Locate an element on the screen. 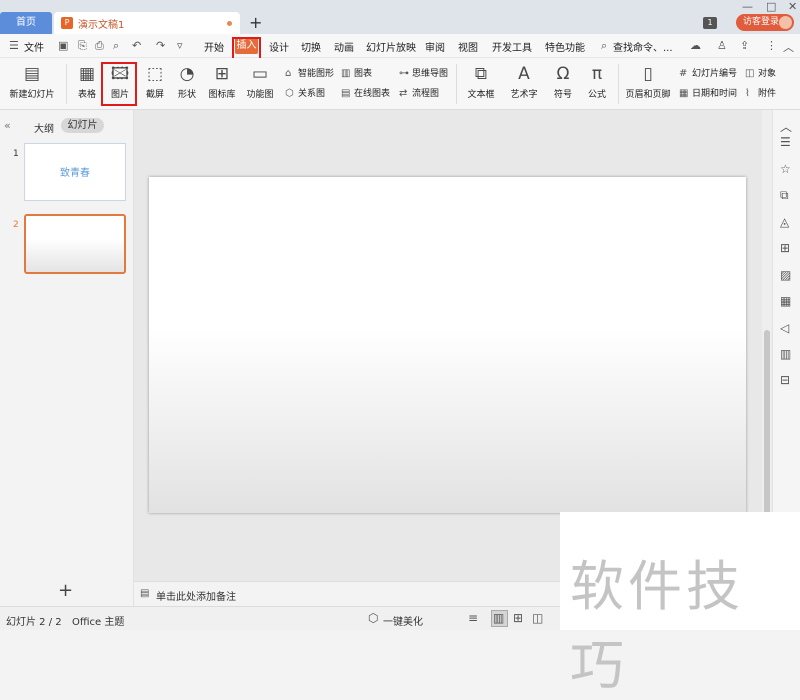 The height and width of the screenshot is (700, 800). slide-sorter-view-icon: ⊞ is located at coordinates (518, 618).